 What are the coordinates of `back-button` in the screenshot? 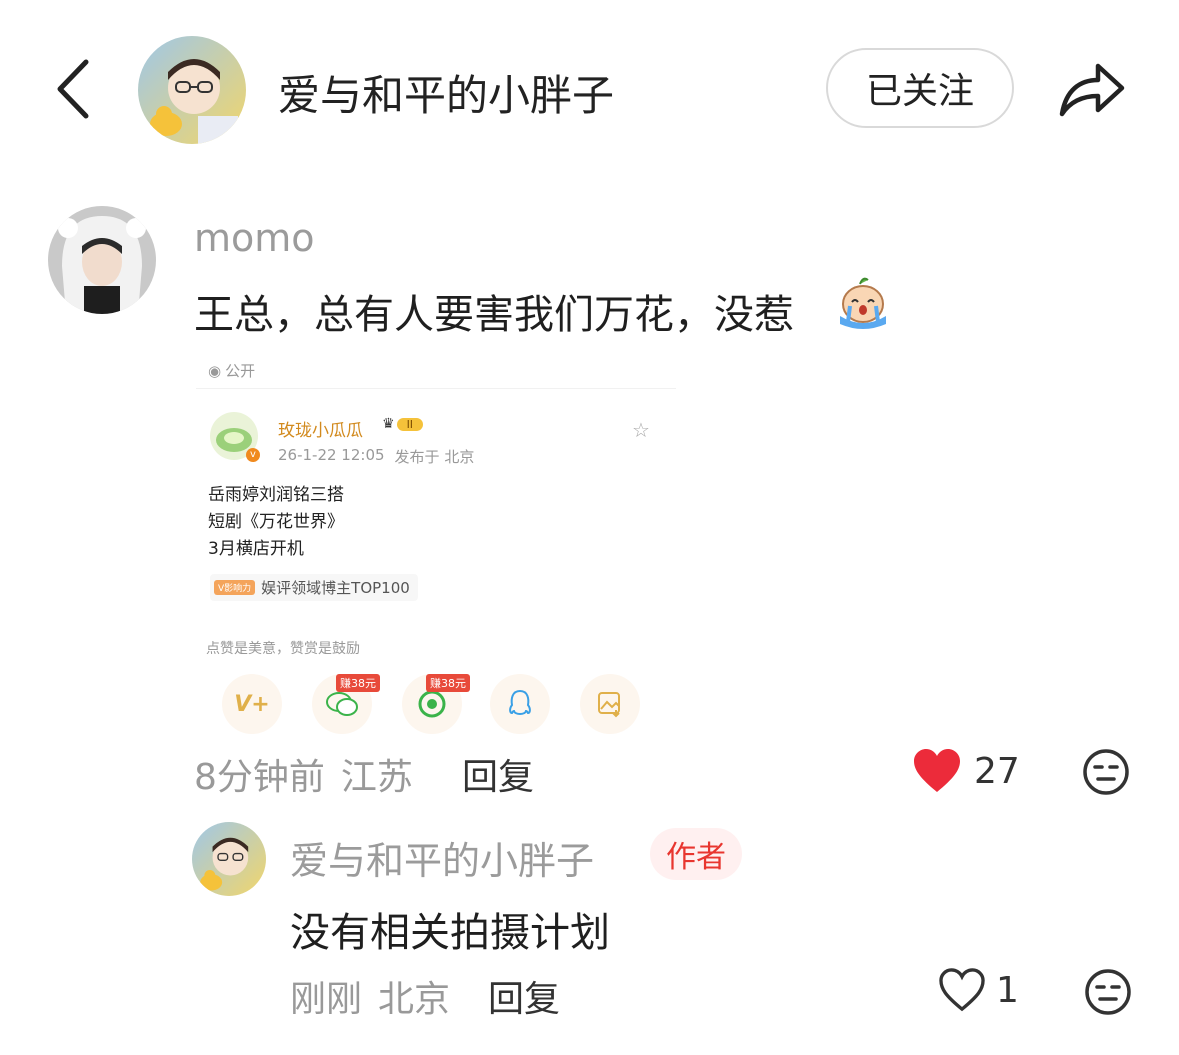 It's located at (75, 89).